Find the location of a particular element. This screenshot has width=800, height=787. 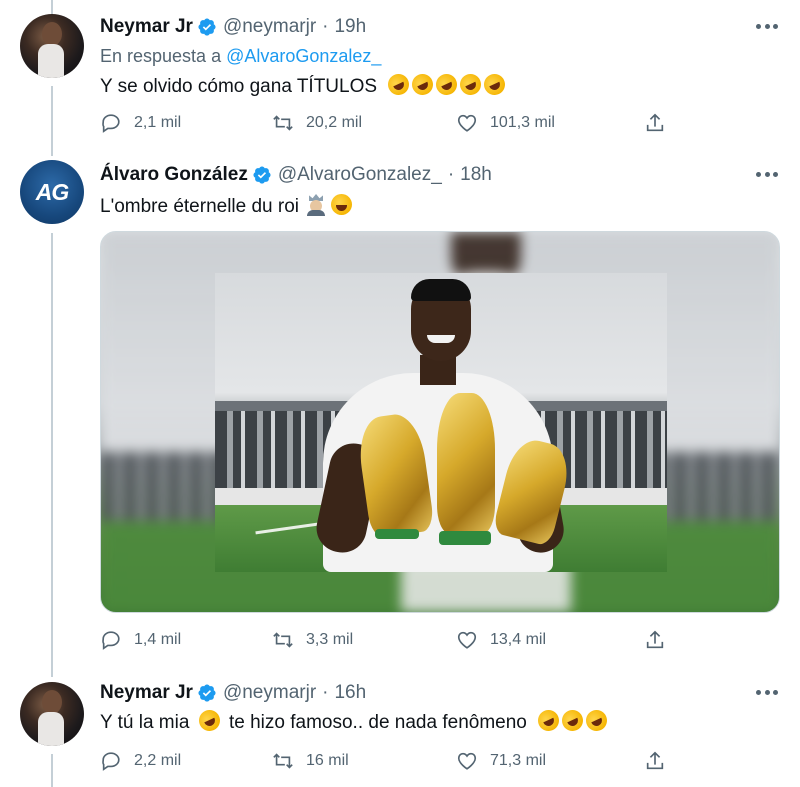

author-handle: @AlvaroGonzalez_ is located at coordinates (360, 175).